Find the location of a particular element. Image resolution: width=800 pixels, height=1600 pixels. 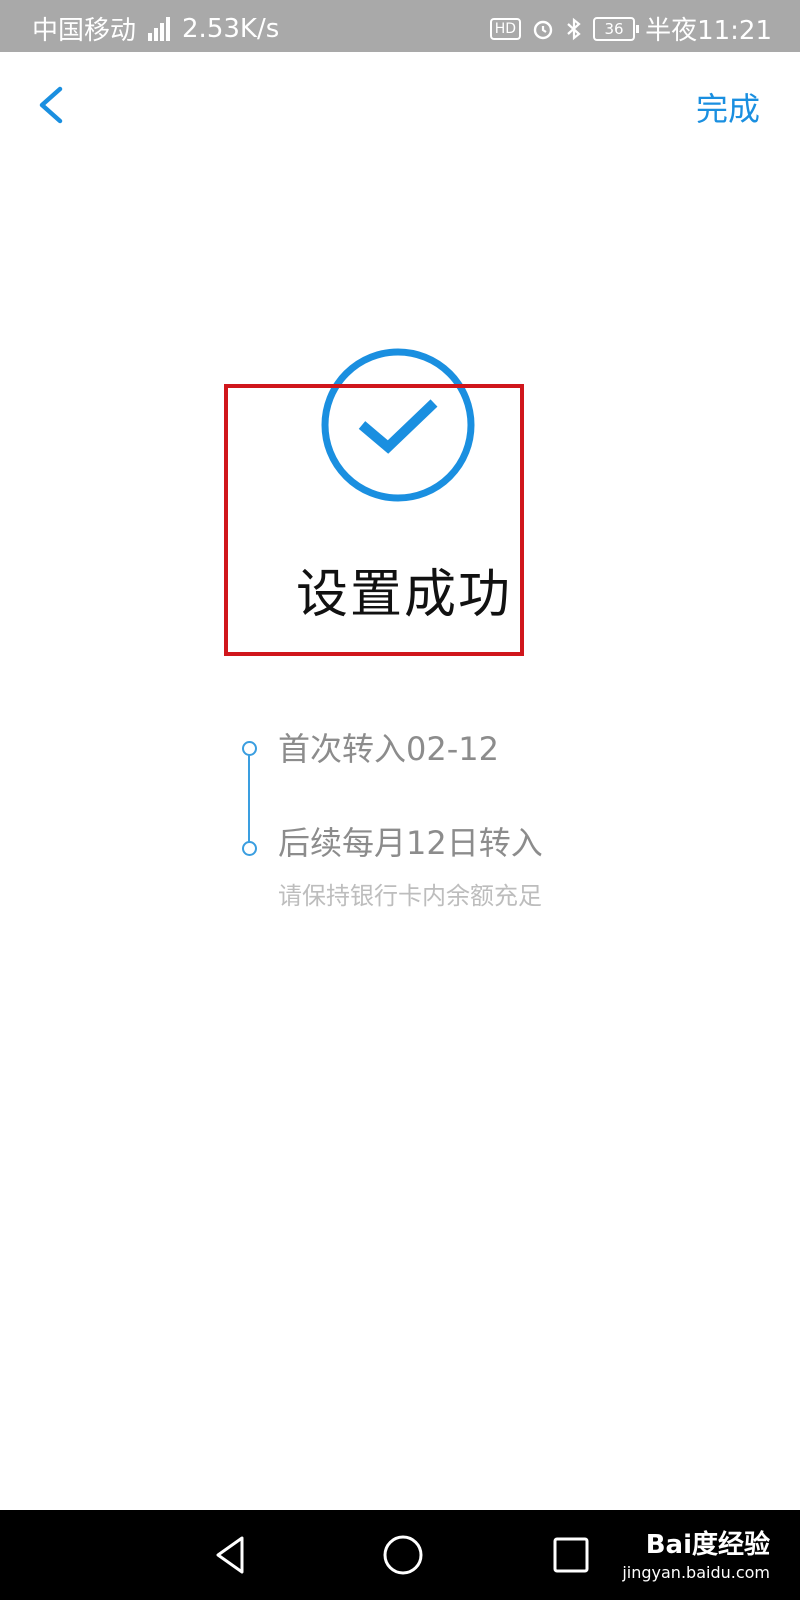

nav-back-button is located at coordinates (231, 1555).